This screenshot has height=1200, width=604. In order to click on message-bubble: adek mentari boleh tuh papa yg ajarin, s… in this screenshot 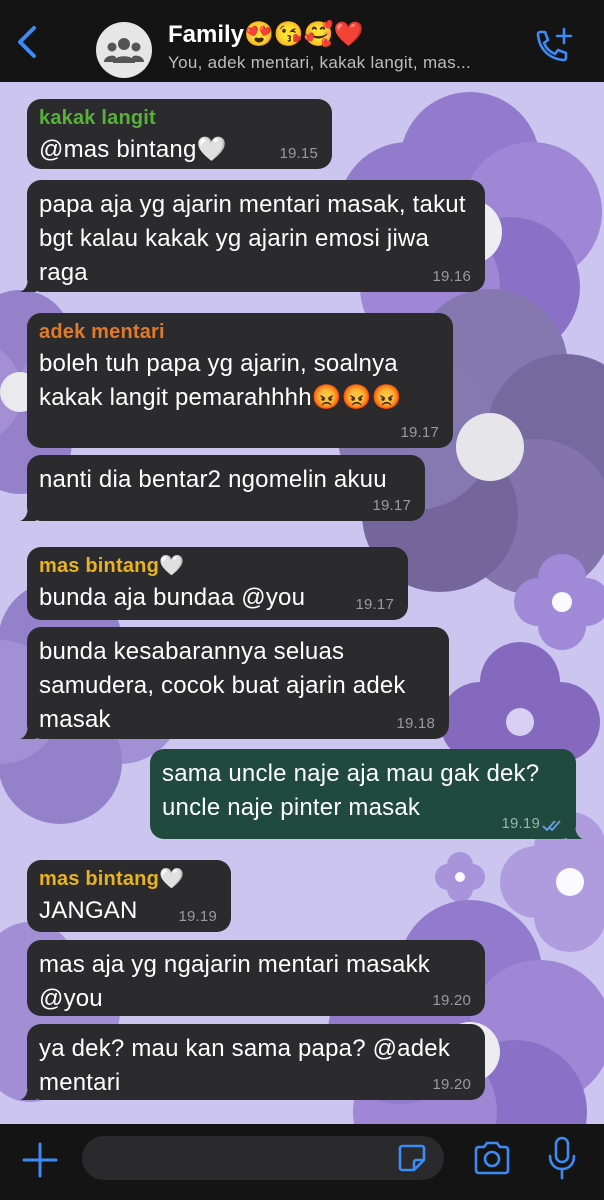, I will do `click(240, 380)`.